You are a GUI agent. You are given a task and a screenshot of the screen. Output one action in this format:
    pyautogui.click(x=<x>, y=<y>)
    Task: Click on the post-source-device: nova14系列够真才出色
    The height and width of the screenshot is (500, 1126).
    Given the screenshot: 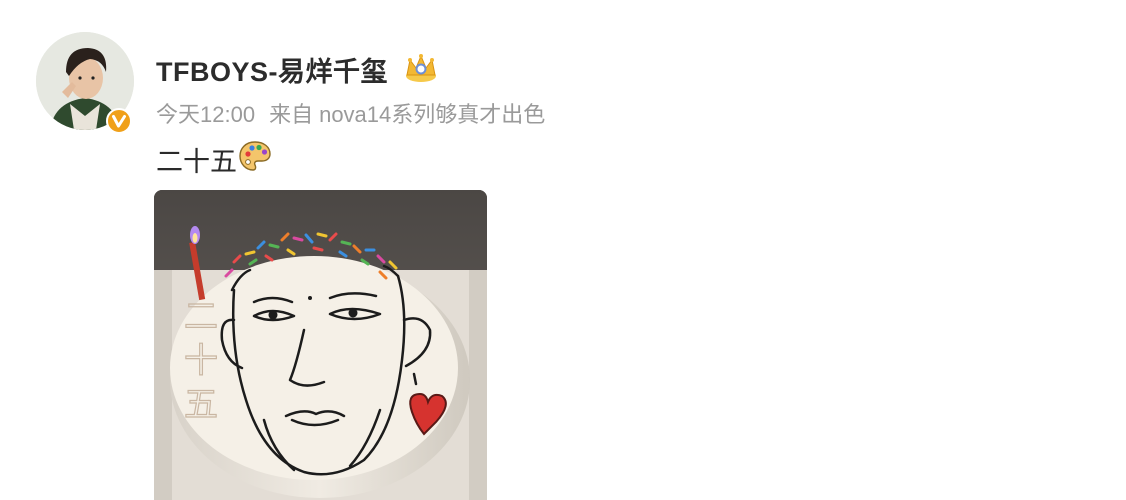 What is the action you would take?
    pyautogui.click(x=432, y=114)
    